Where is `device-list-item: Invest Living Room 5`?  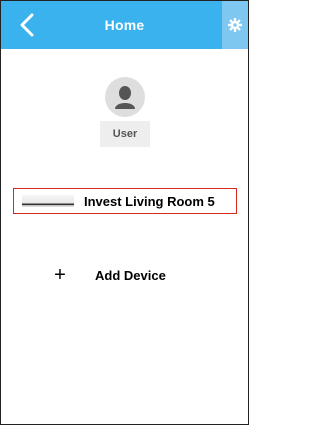 device-list-item: Invest Living Room 5 is located at coordinates (125, 201).